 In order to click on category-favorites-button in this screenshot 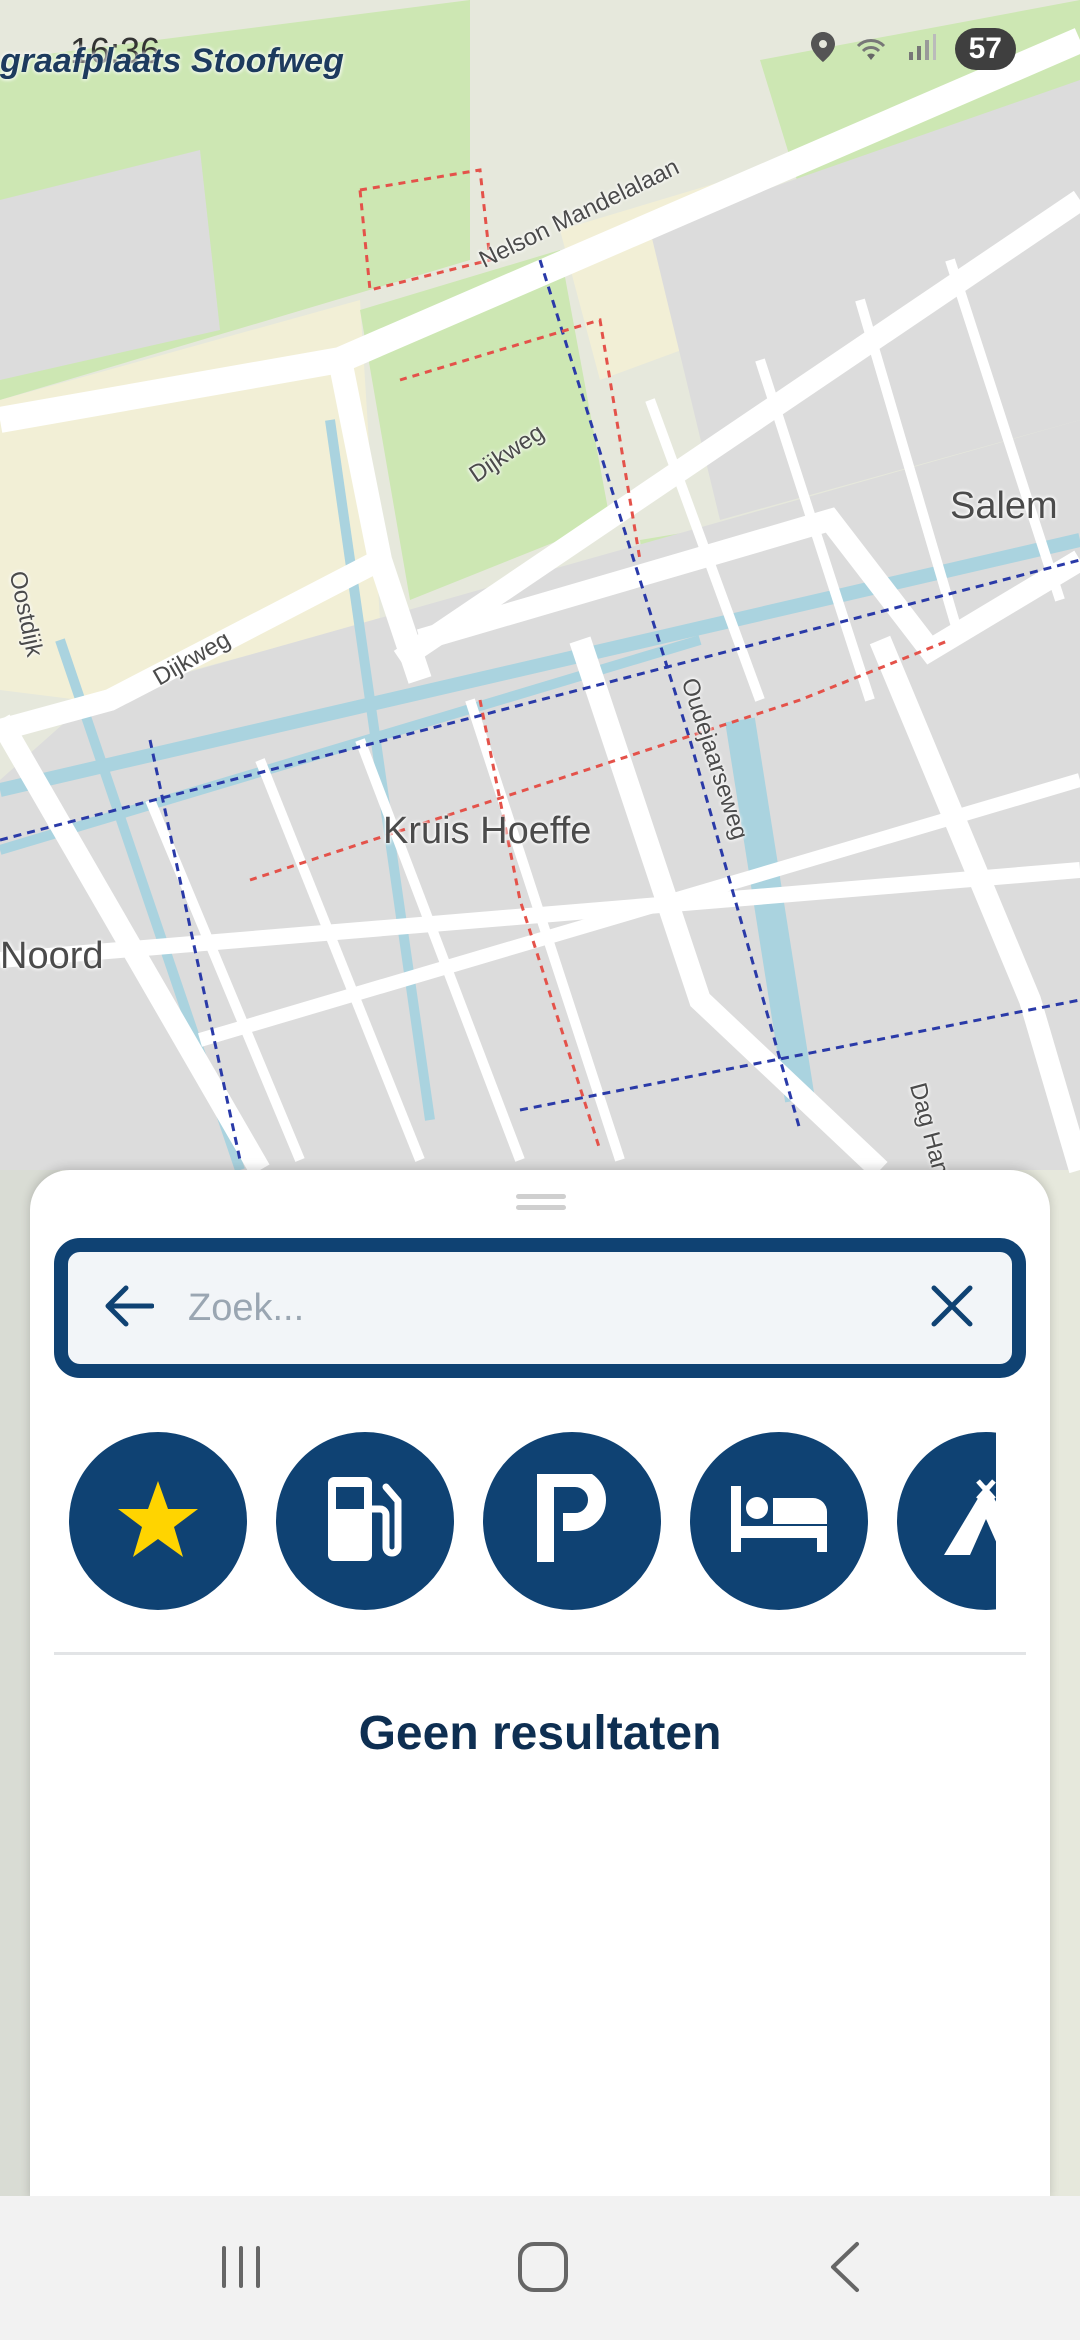, I will do `click(158, 1521)`.